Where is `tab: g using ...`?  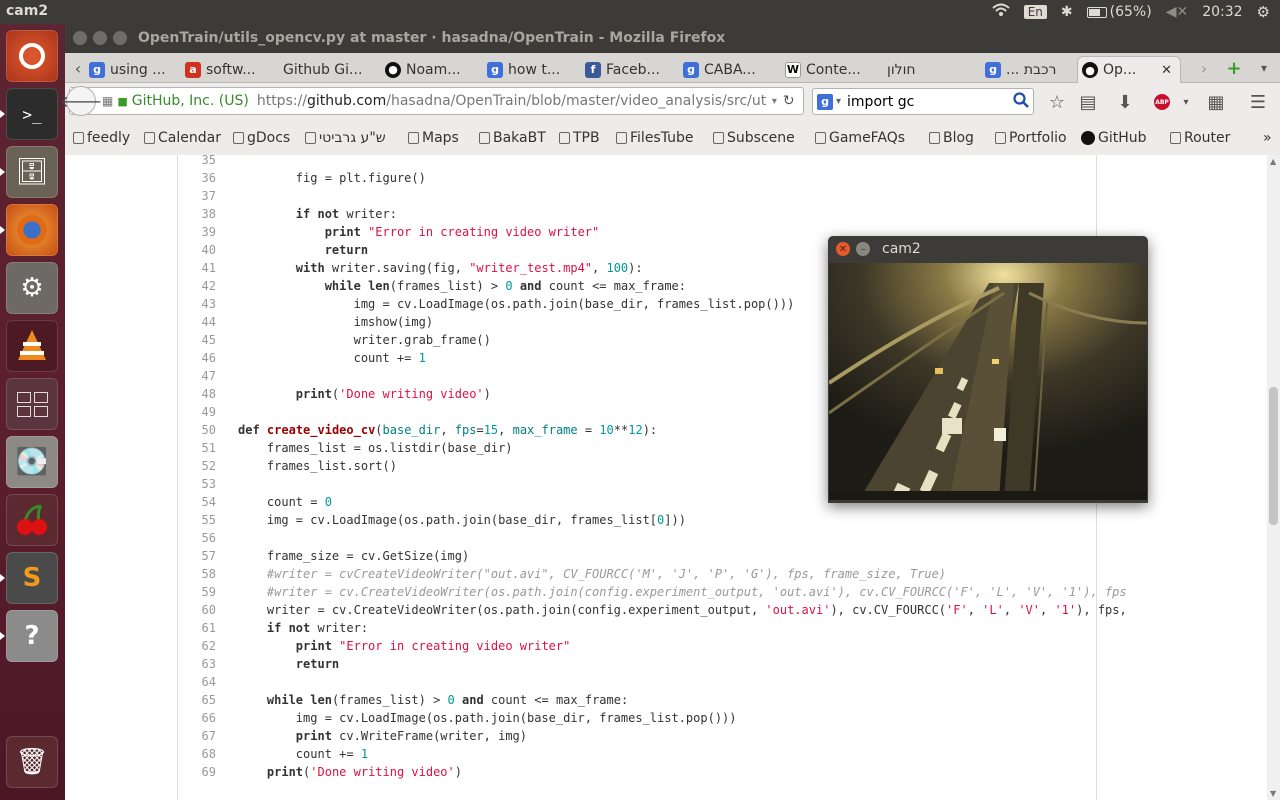
tab: g using ... is located at coordinates (131, 69).